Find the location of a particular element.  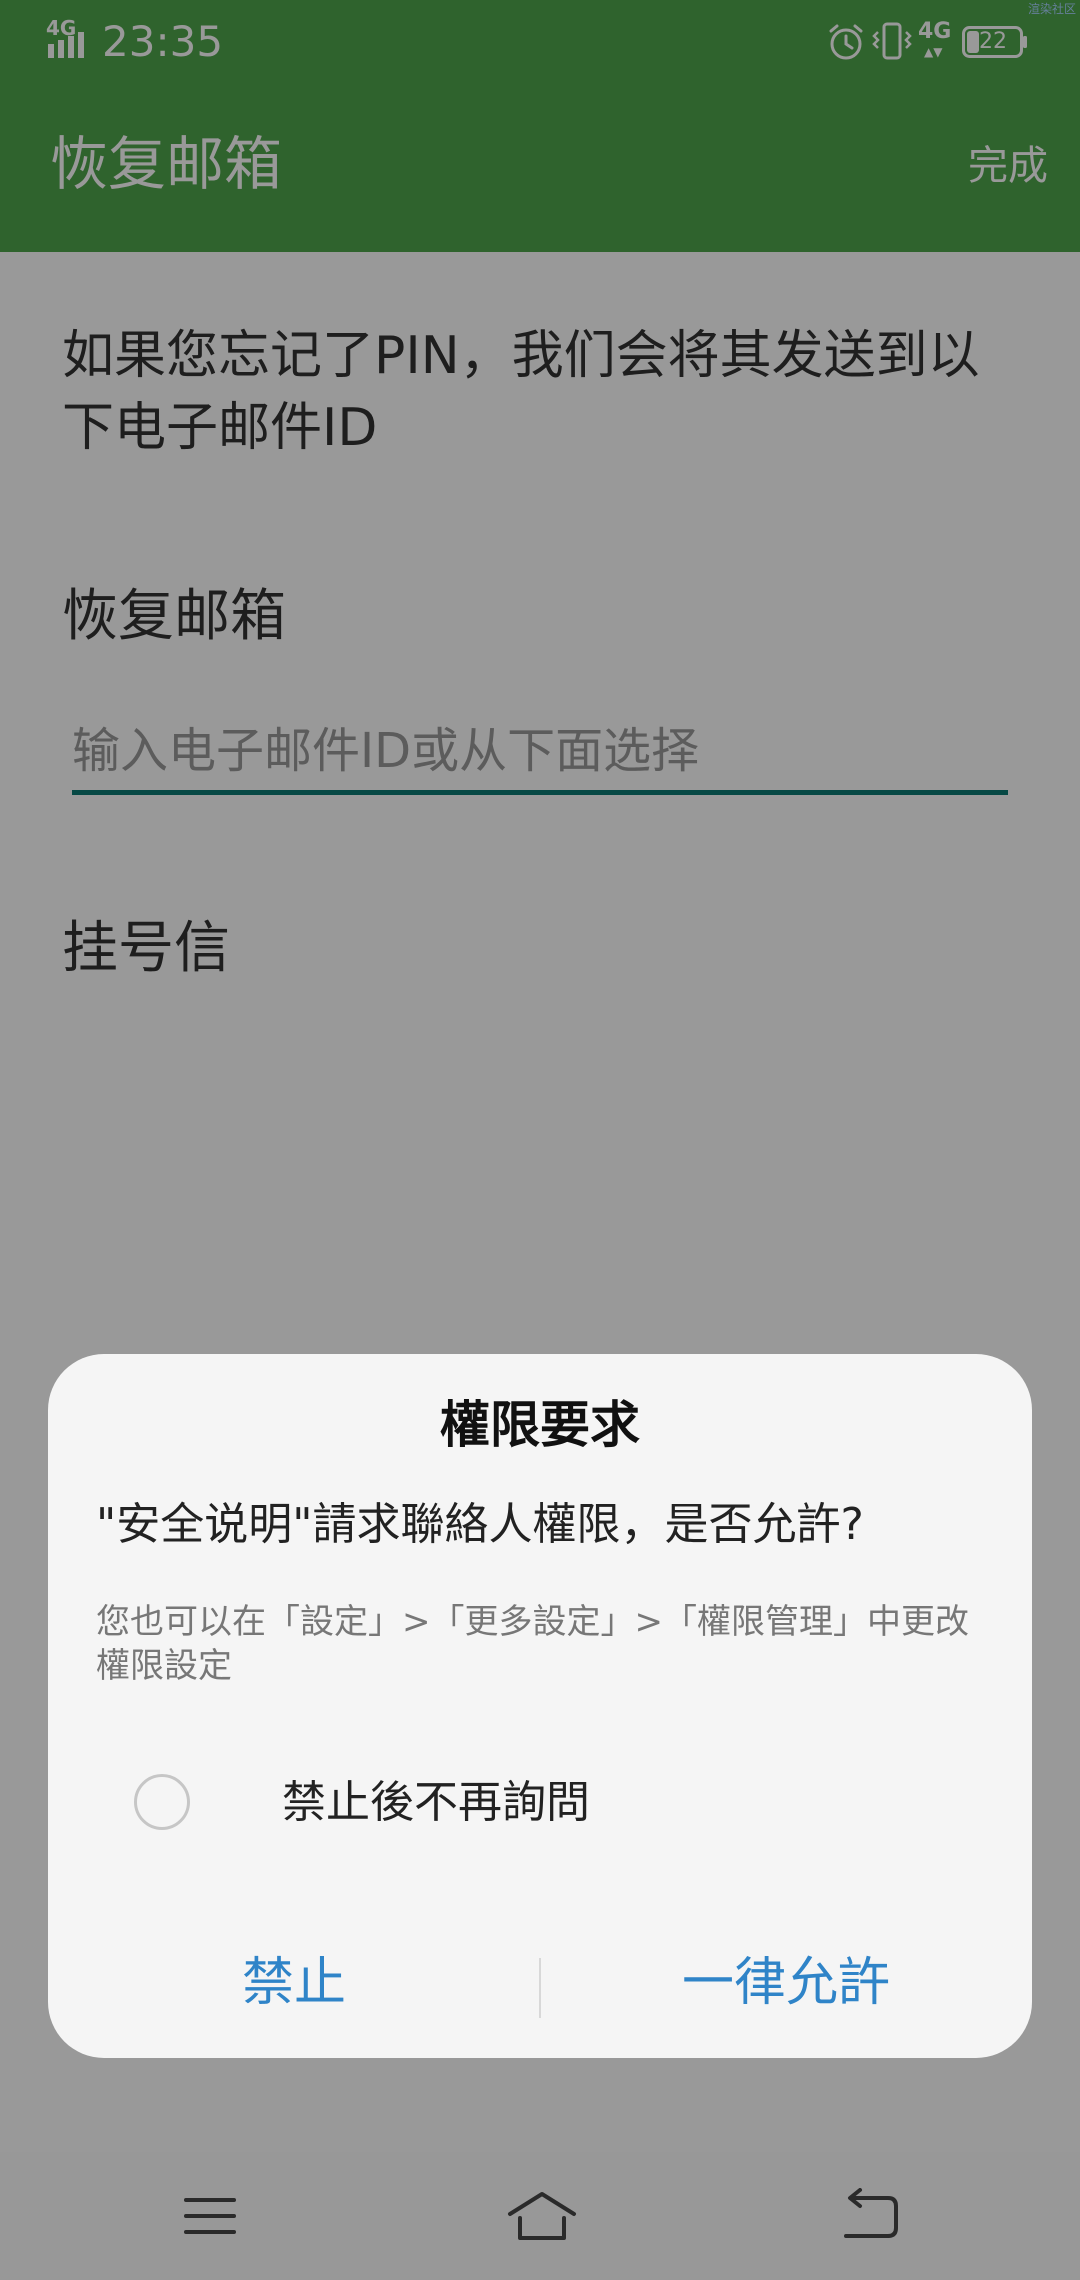

back-icon is located at coordinates (872, 2216).